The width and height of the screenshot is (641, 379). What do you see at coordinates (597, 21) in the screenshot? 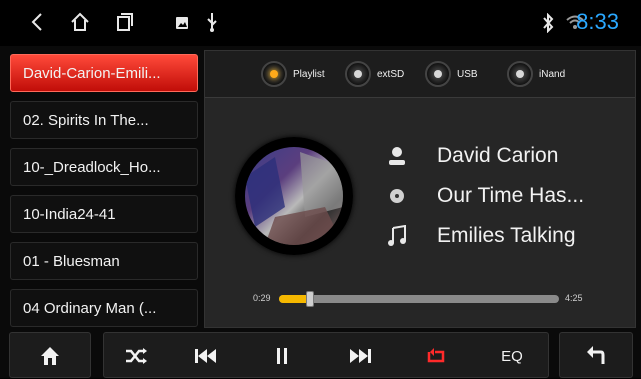
I see `status-clock: 8:33` at bounding box center [597, 21].